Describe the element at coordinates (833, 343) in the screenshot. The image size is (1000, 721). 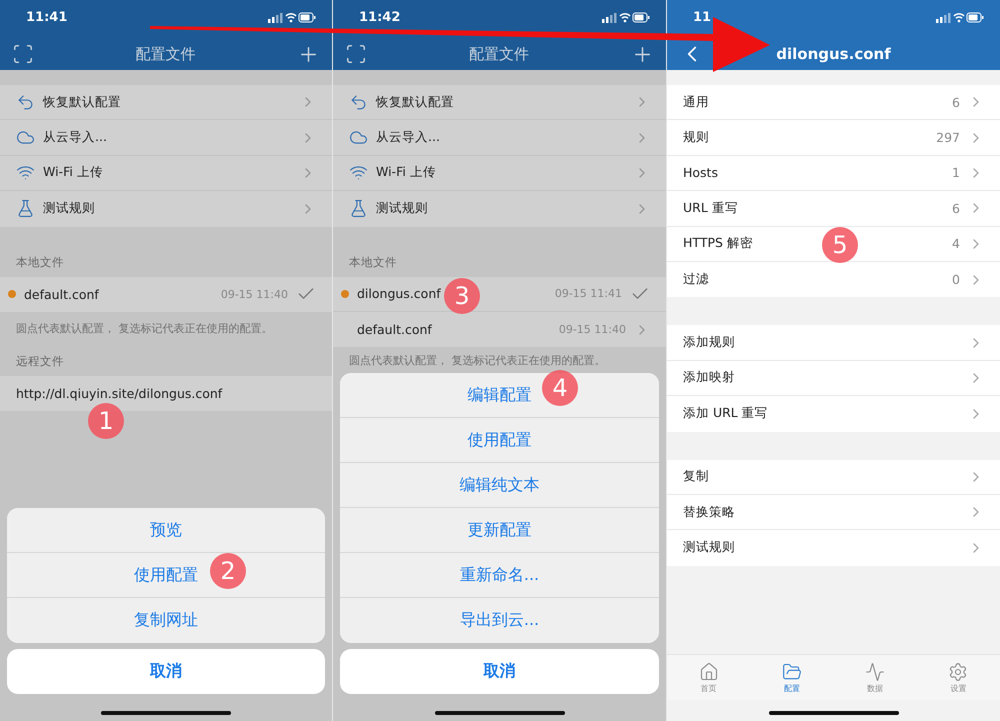
I see `settings-row: 添加规则` at that location.